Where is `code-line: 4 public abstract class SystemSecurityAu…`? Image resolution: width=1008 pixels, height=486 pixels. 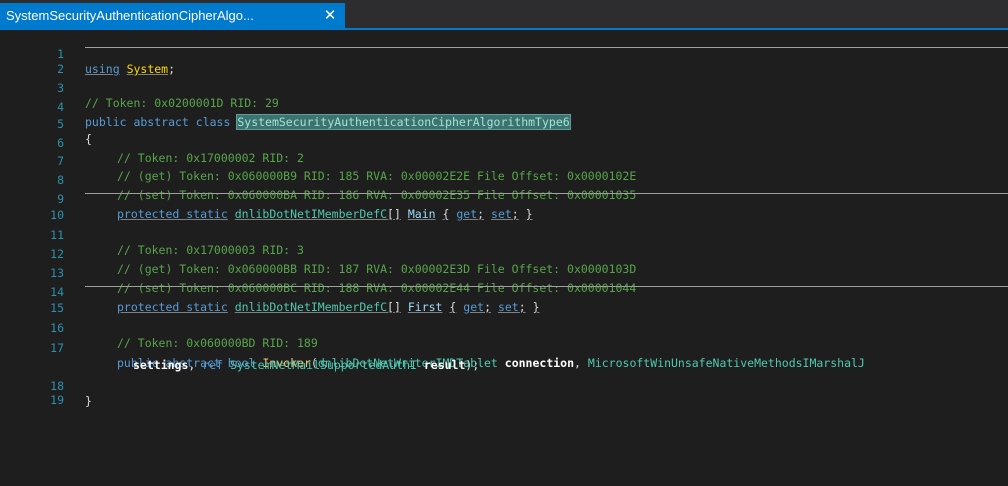
code-line: 4 public abstract class SystemSecurityAu… is located at coordinates (504, 107).